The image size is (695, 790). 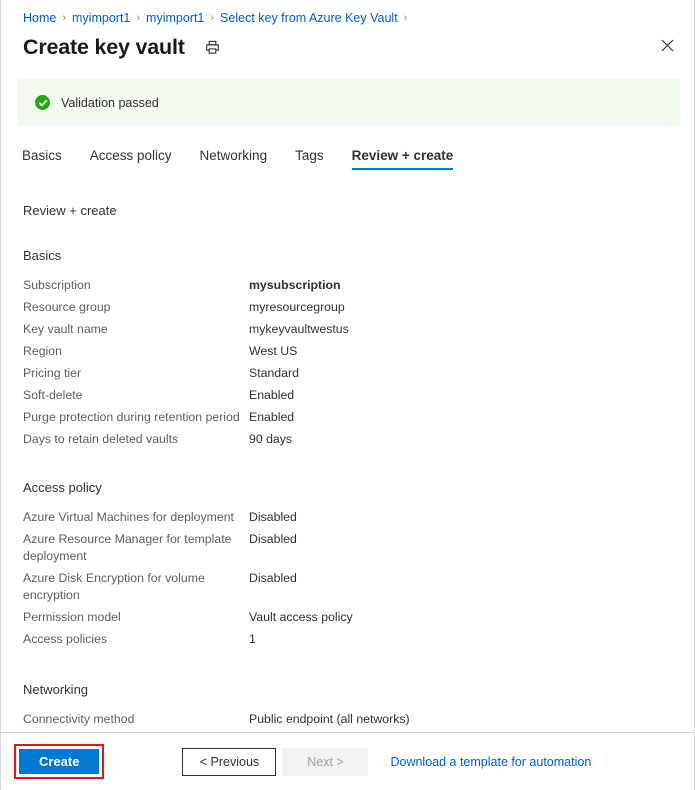 What do you see at coordinates (67, 307) in the screenshot?
I see `row-label: Resource group` at bounding box center [67, 307].